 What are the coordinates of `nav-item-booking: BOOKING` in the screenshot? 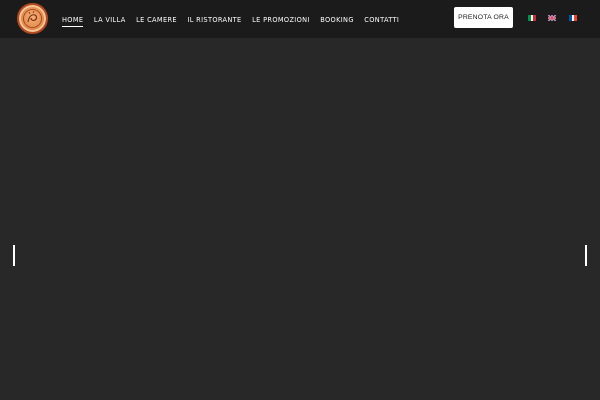 It's located at (337, 20).